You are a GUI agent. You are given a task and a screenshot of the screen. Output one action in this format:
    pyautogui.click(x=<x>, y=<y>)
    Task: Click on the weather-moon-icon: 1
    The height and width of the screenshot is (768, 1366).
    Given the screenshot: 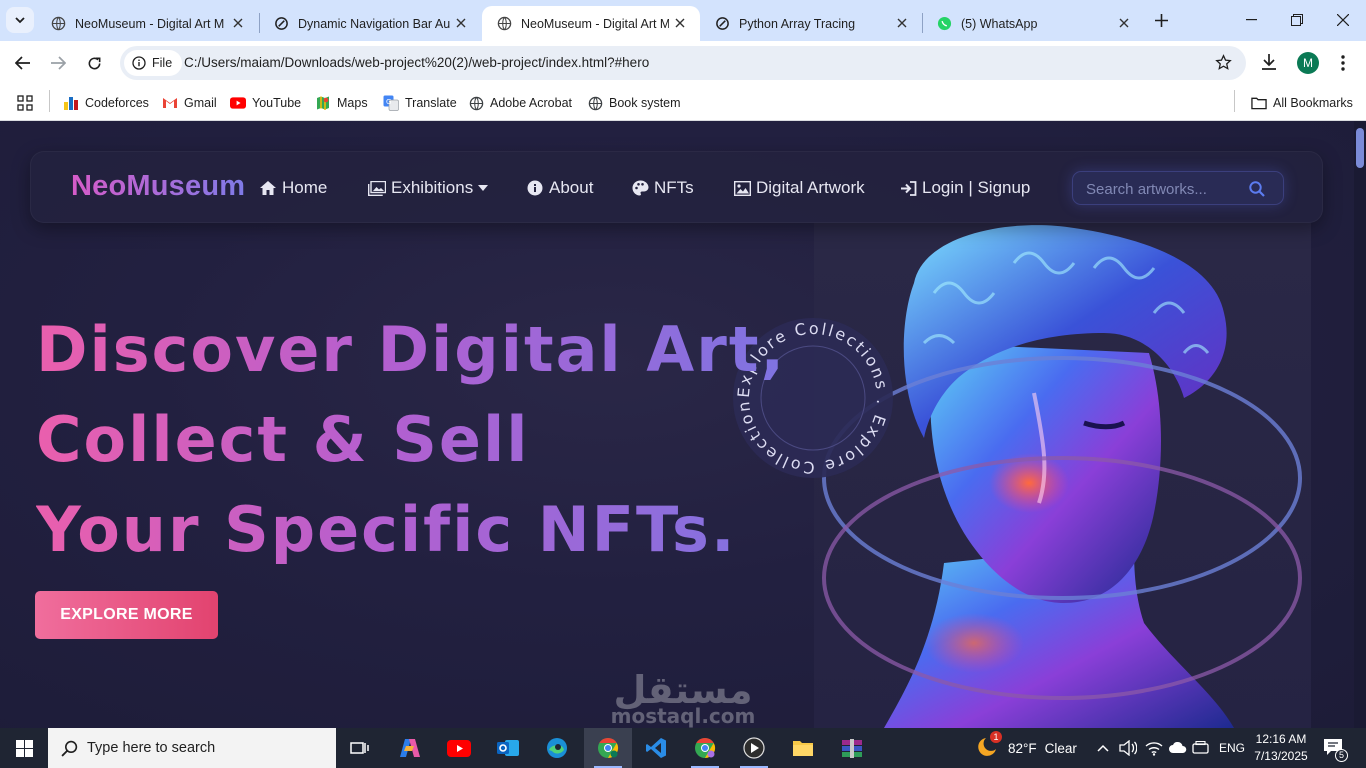 What is the action you would take?
    pyautogui.click(x=988, y=745)
    